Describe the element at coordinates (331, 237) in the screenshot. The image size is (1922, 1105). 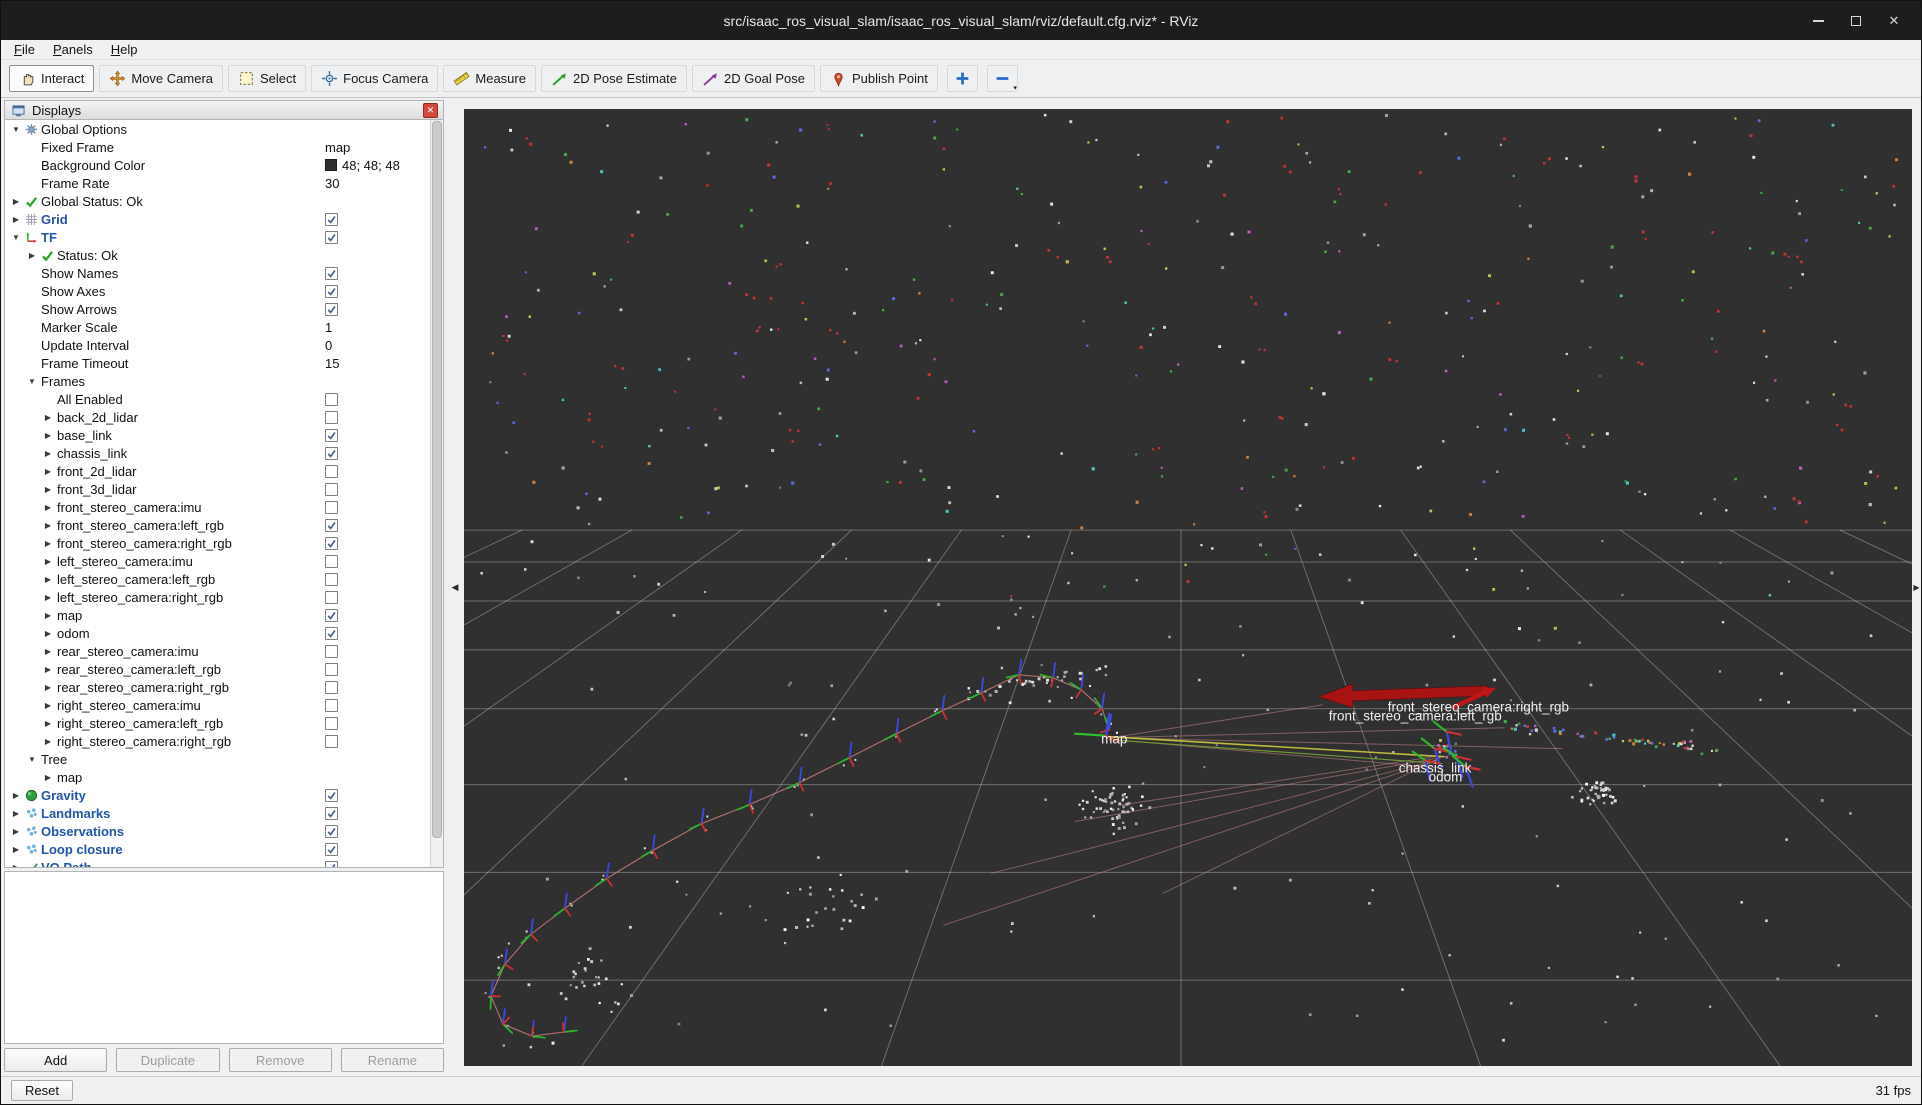
I see `checkbox-tf` at that location.